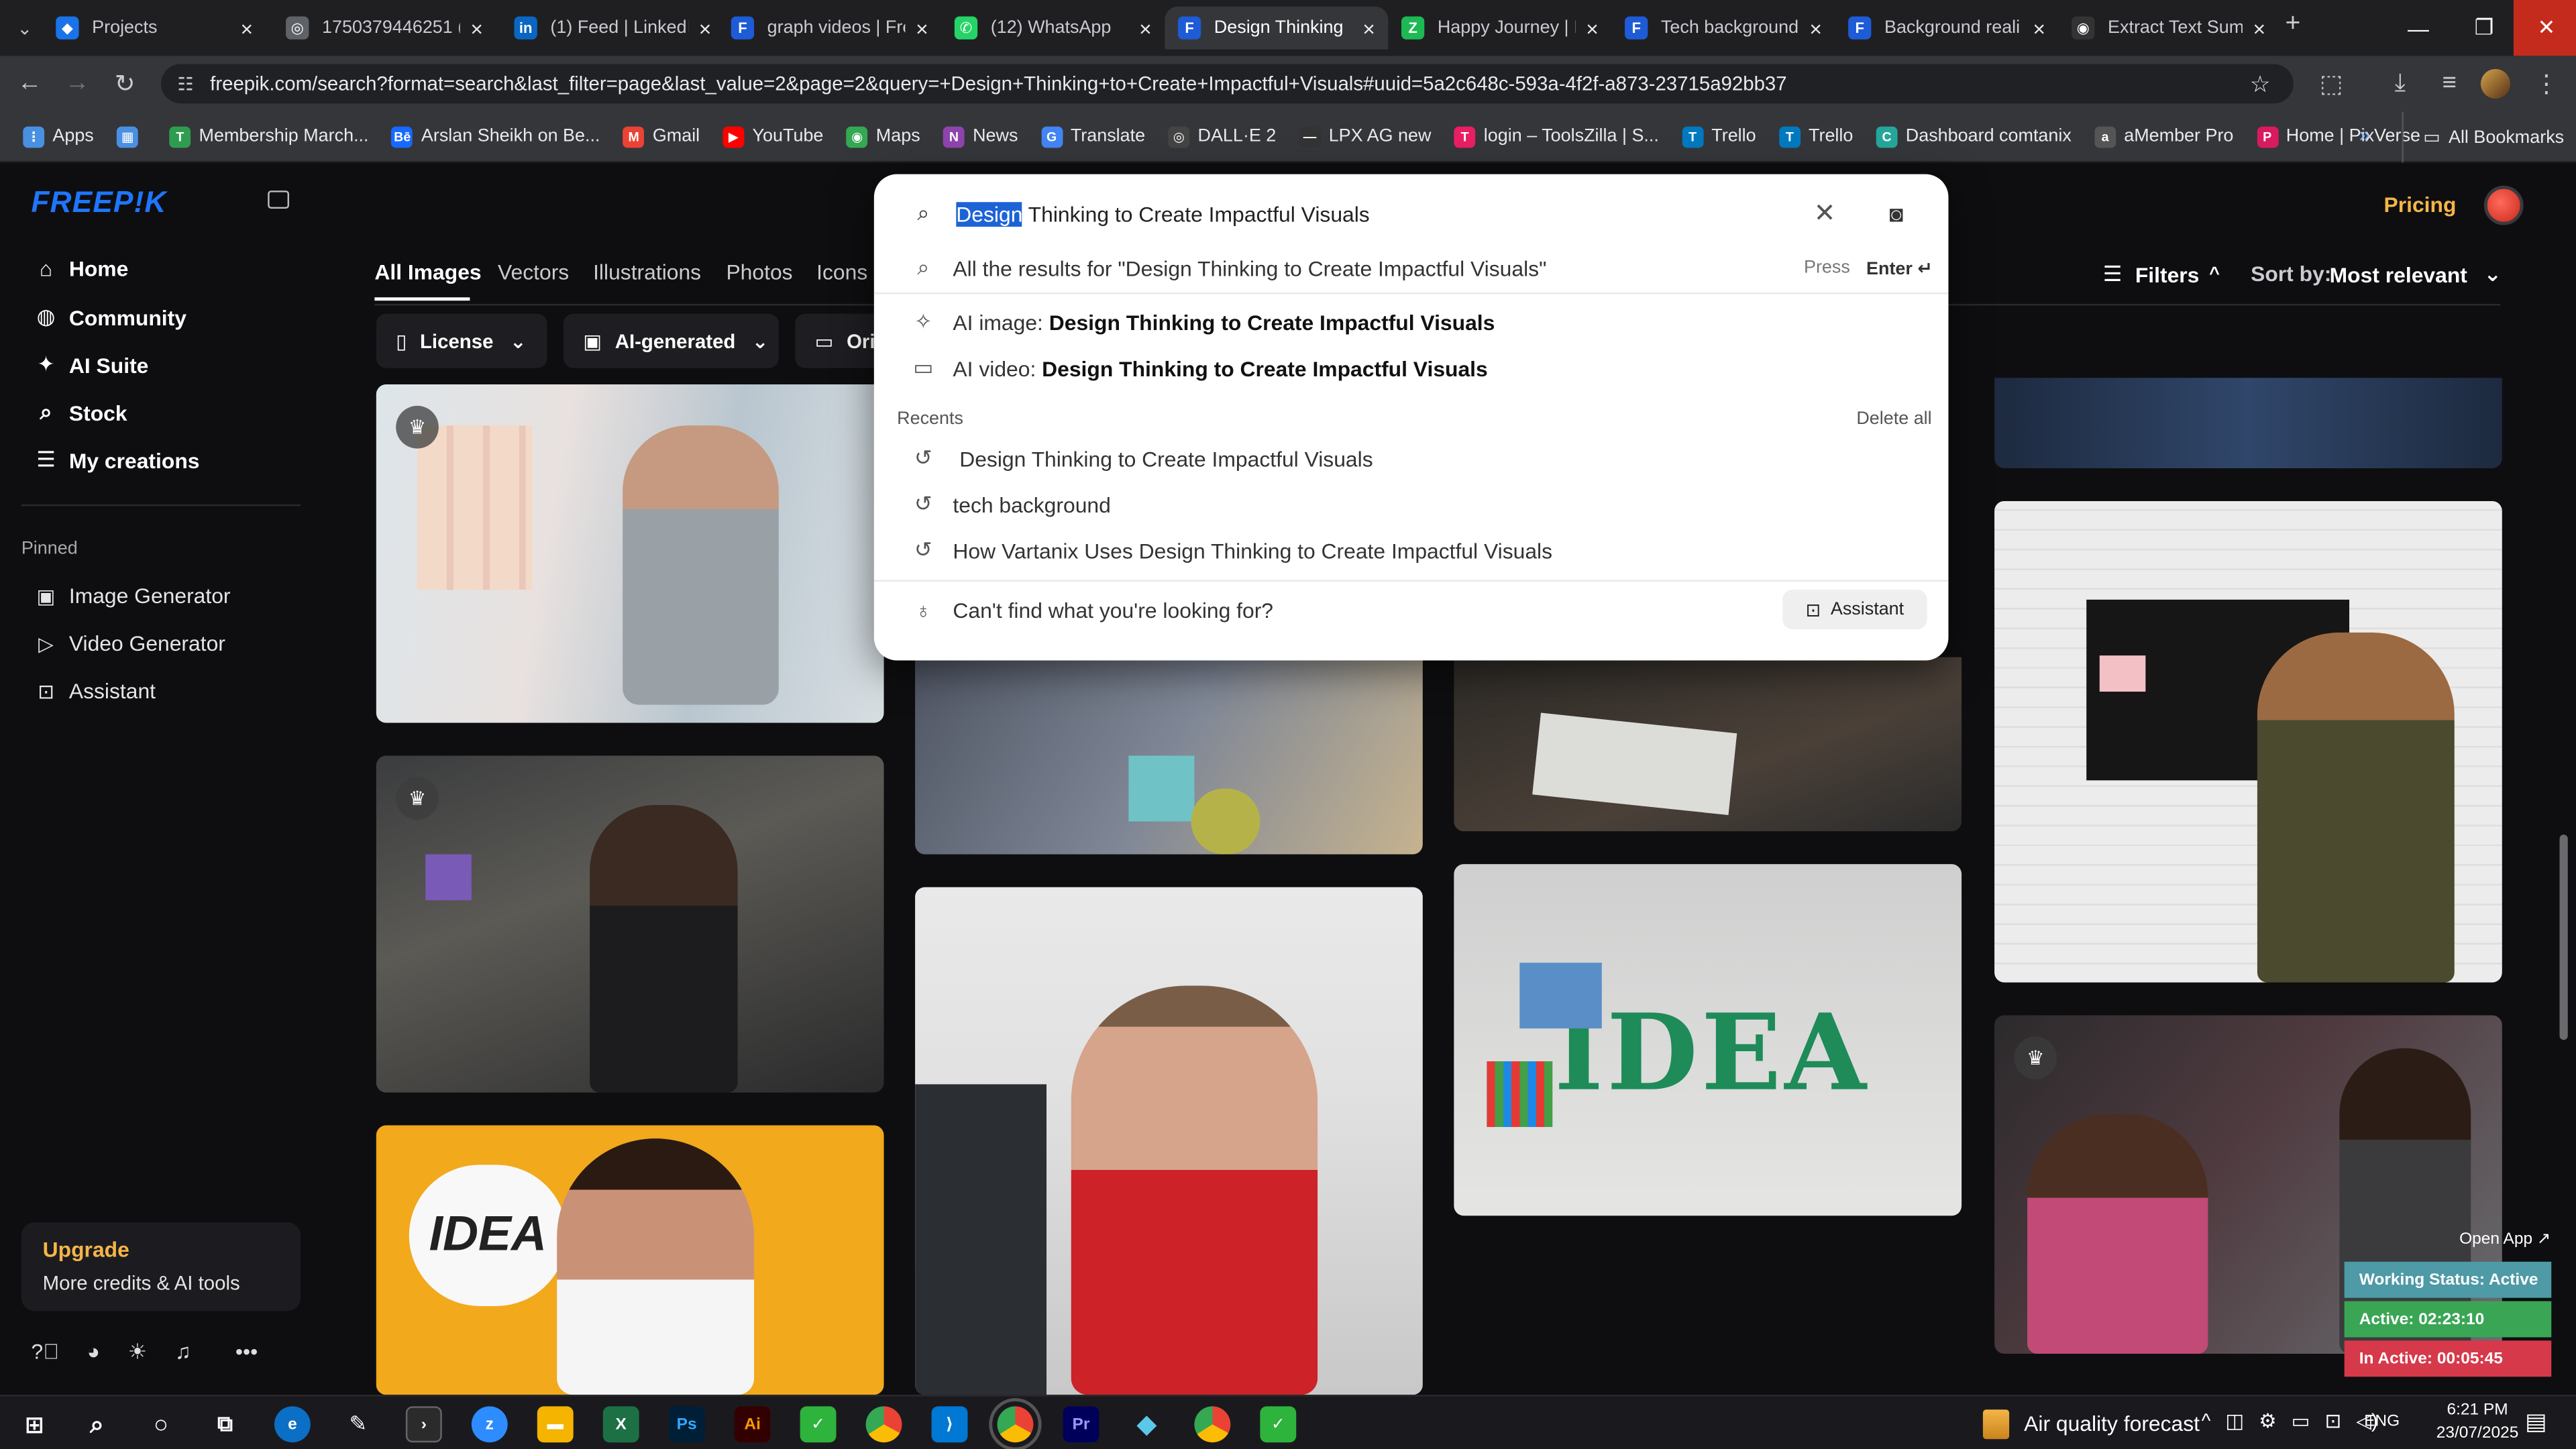  Describe the element at coordinates (1499, 28) in the screenshot. I see `browser-tab: Z Happy Journey | F ×` at that location.